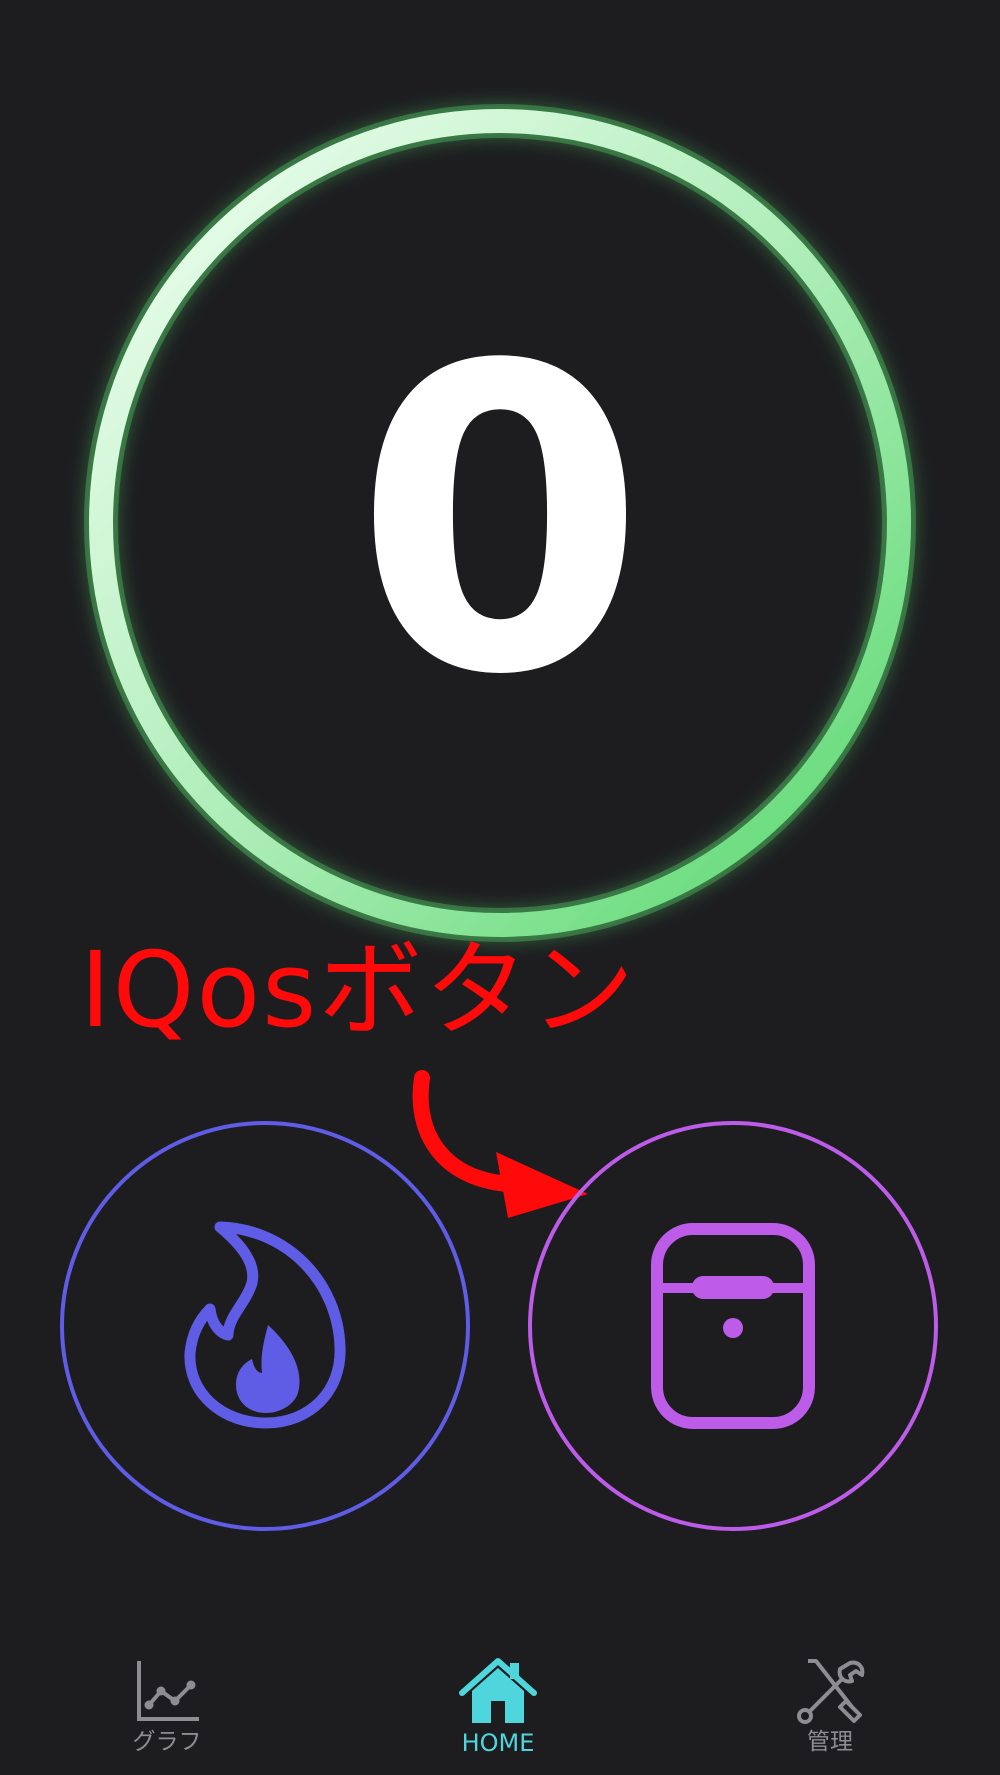 This screenshot has height=1775, width=1000. Describe the element at coordinates (831, 1691) in the screenshot. I see `tools-icon` at that location.